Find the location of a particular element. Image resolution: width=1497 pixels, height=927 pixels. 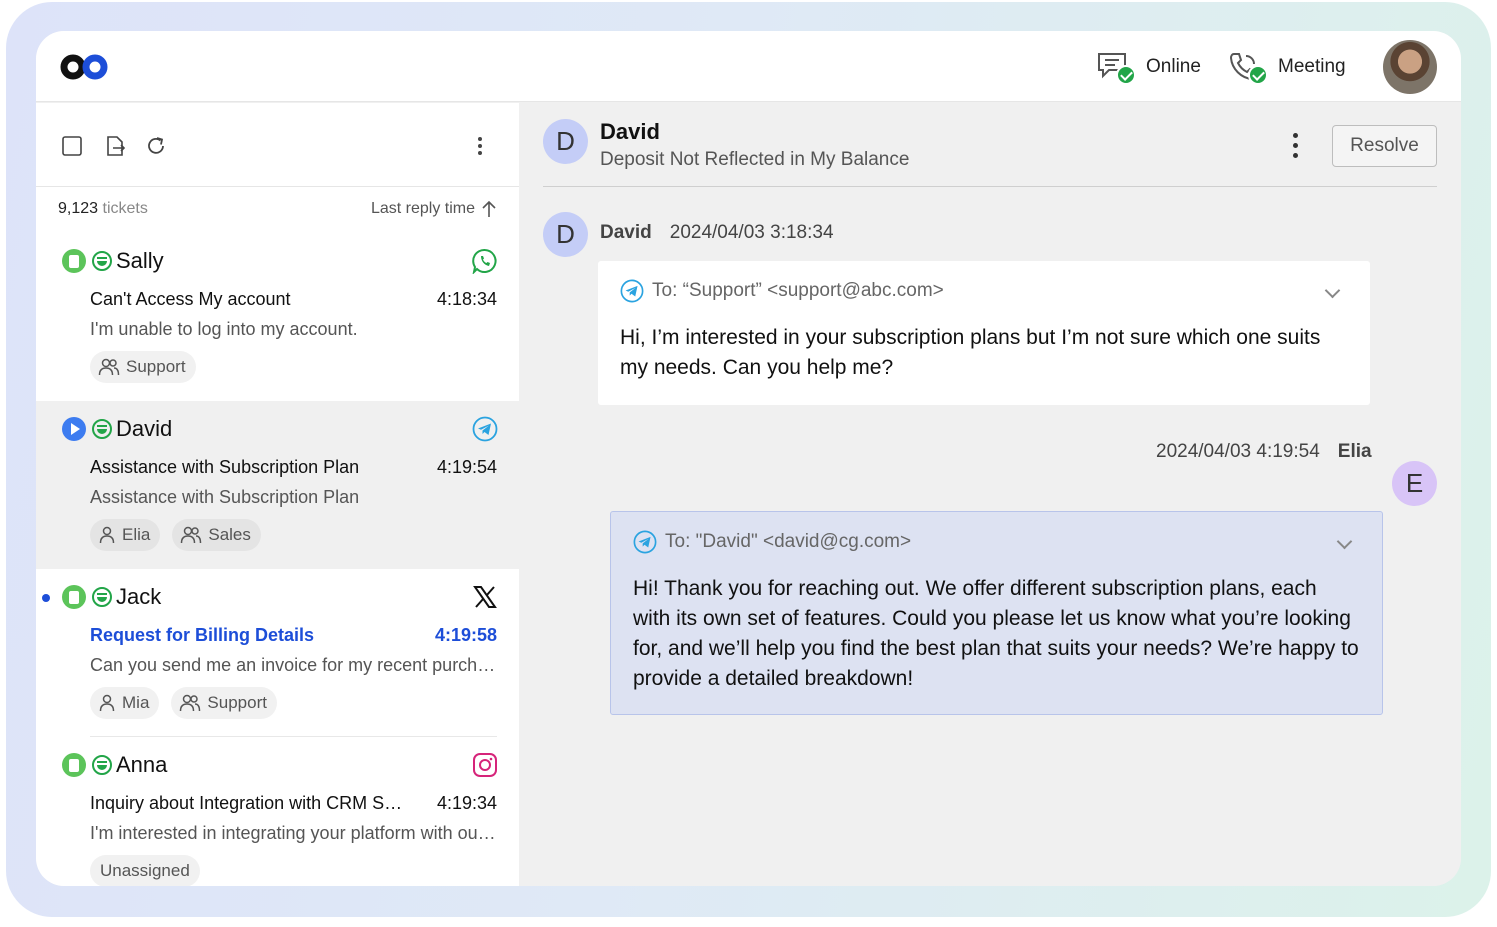

sender-avatar: D is located at coordinates (565, 234).